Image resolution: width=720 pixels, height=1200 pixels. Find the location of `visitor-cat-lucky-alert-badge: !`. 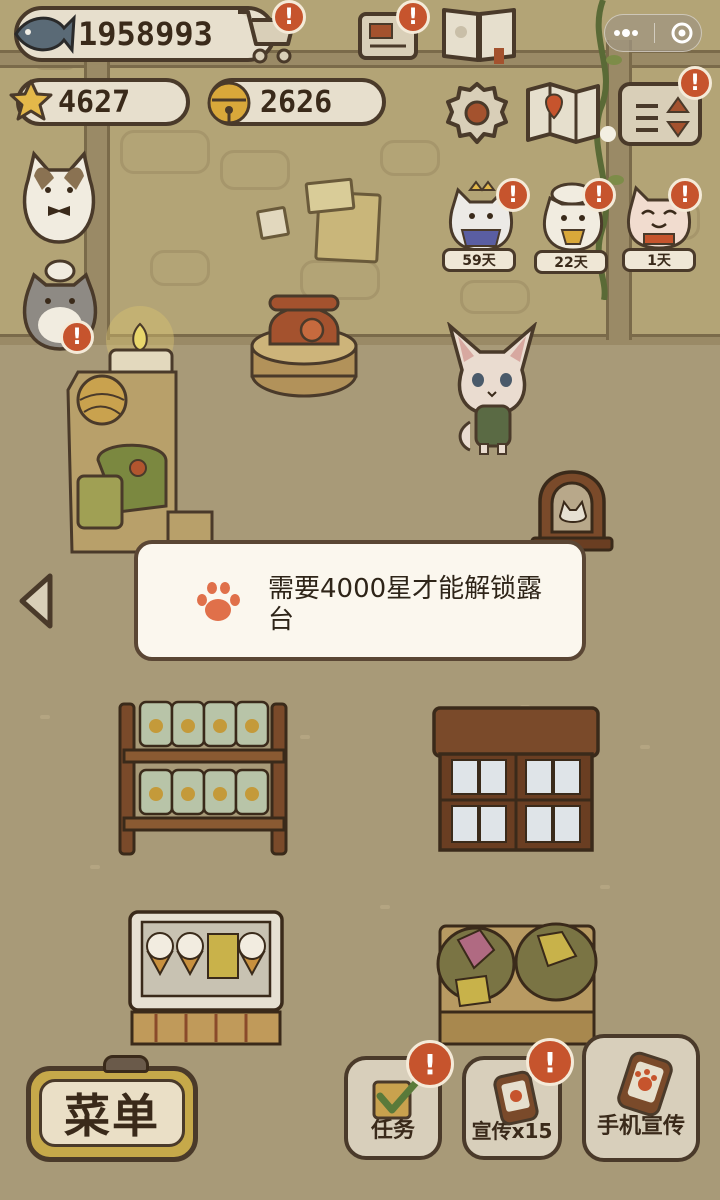

visitor-cat-lucky-alert-badge: ! is located at coordinates (685, 195).